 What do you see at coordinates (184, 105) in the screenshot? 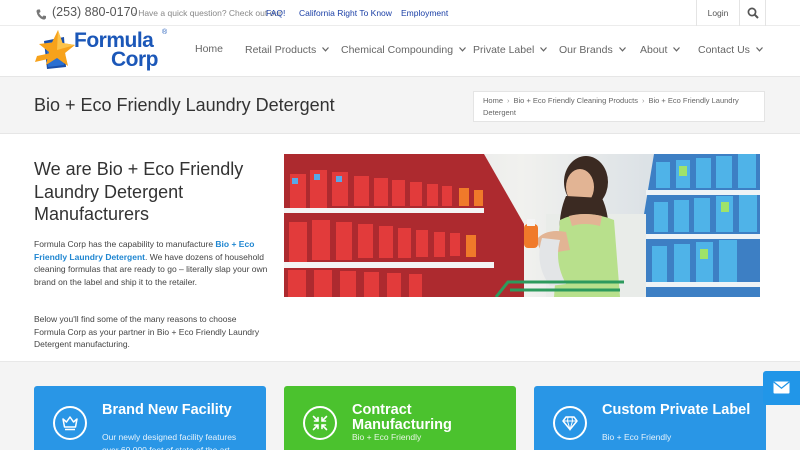
I see `page-title: Bio + Eco Friendly Laundry Detergent` at bounding box center [184, 105].